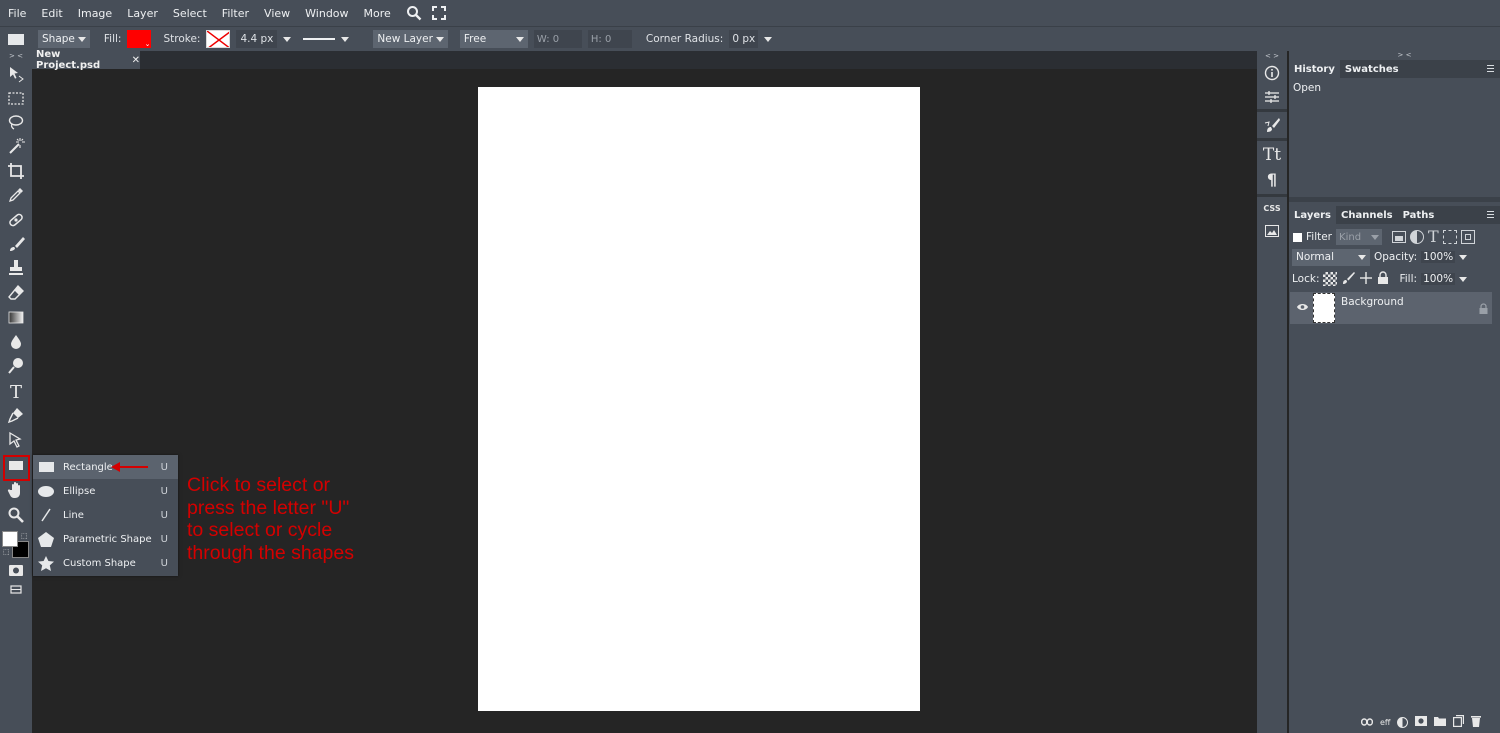  I want to click on ellipse-icon, so click(46, 491).